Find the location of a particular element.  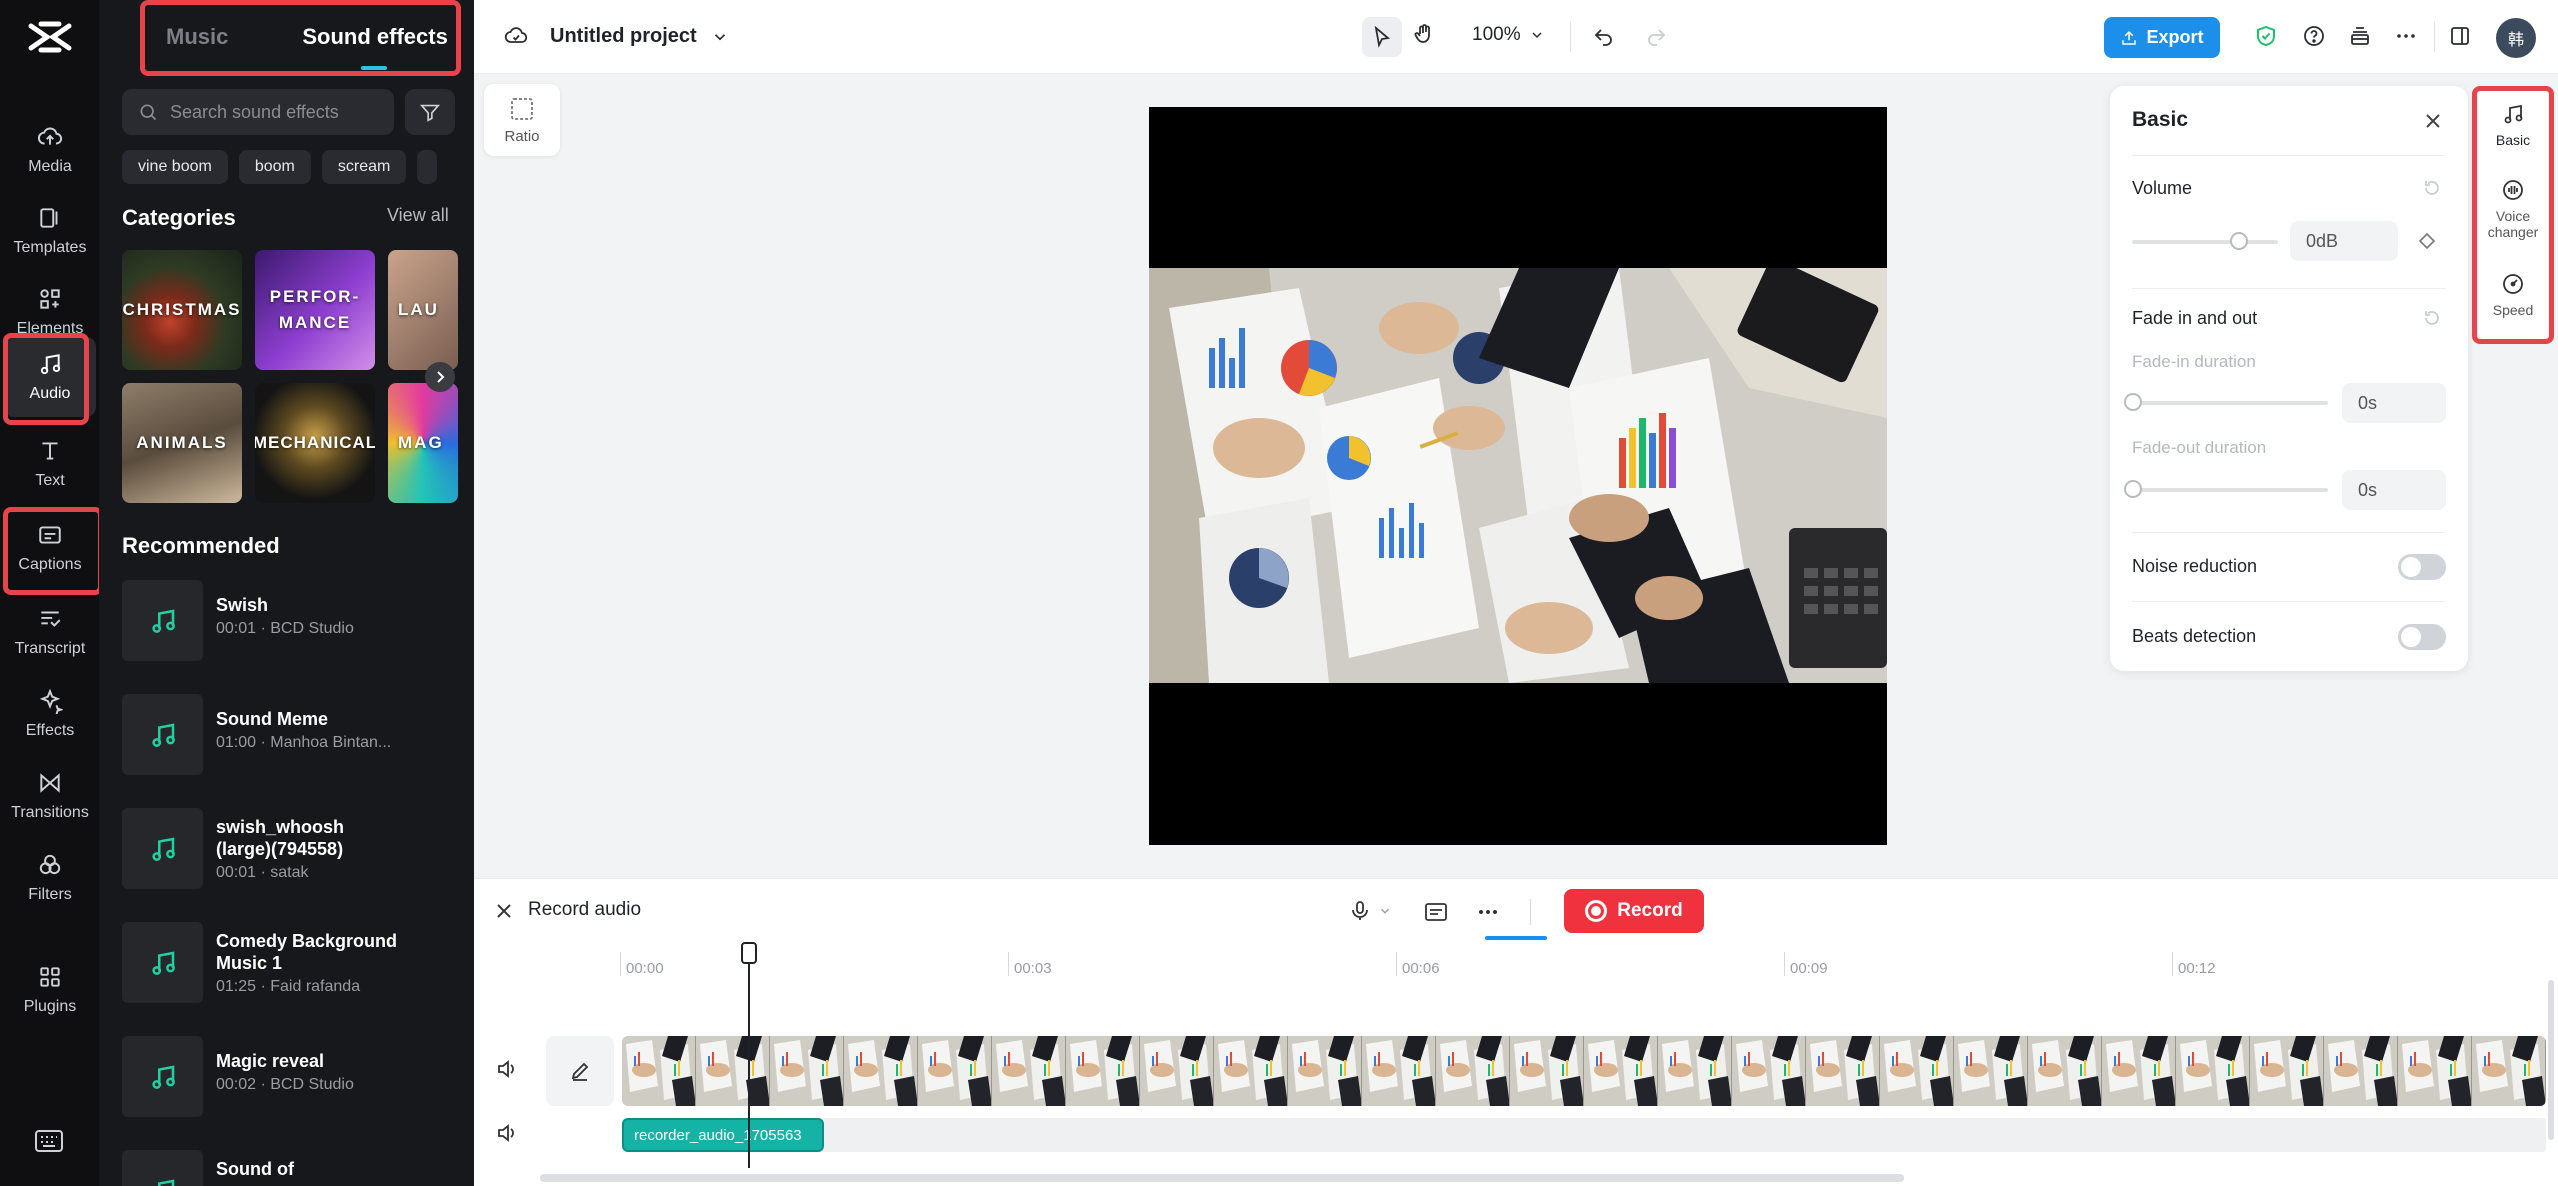

cursor-icon is located at coordinates (1382, 36).